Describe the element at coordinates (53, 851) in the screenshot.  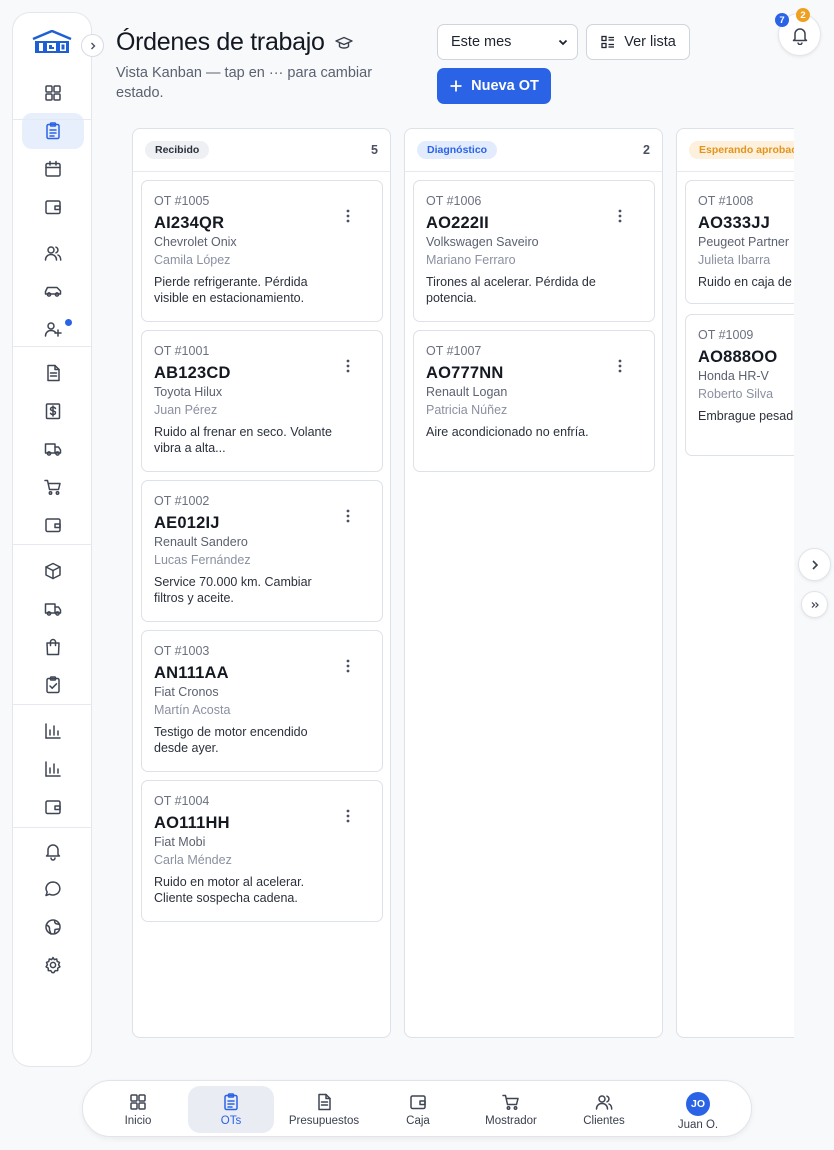
I see `sidebar-item-bell` at that location.